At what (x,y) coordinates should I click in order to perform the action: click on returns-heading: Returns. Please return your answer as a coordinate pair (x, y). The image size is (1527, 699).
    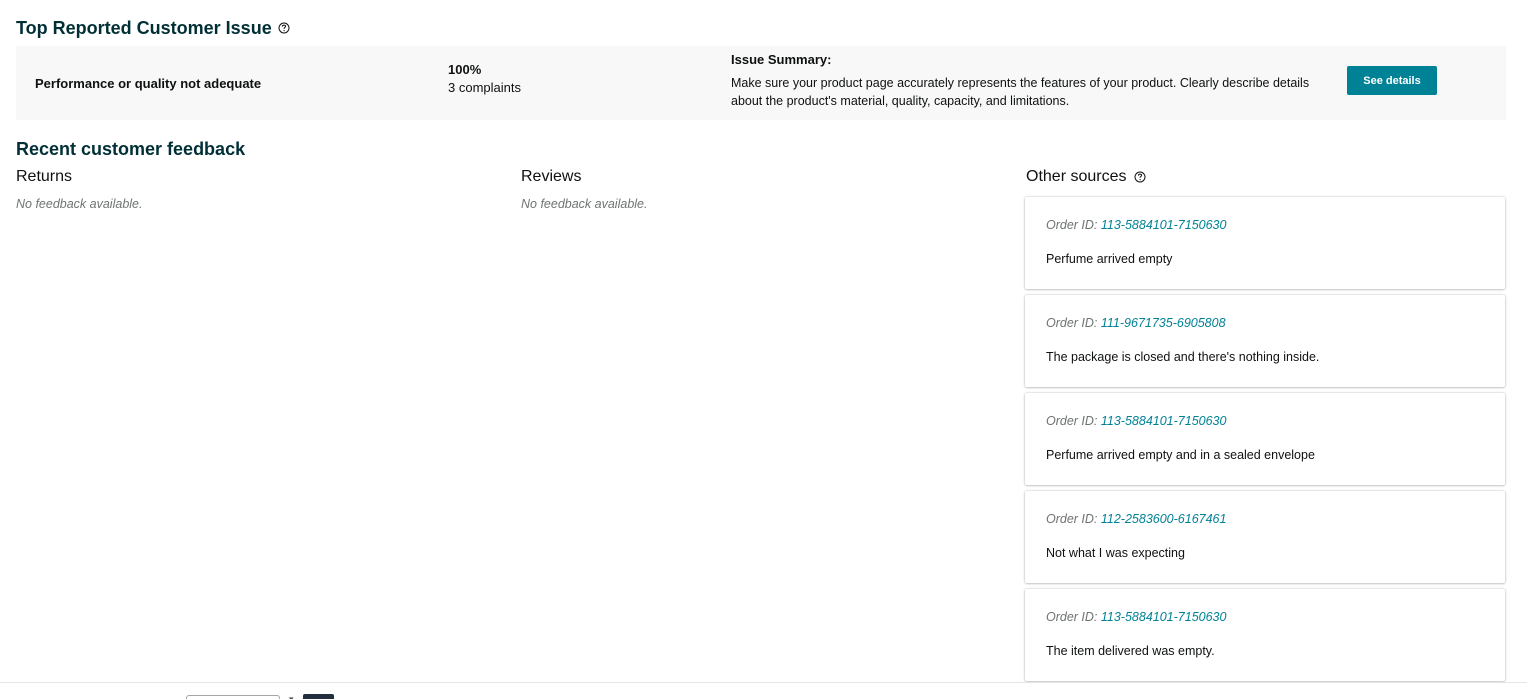
    Looking at the image, I should click on (44, 177).